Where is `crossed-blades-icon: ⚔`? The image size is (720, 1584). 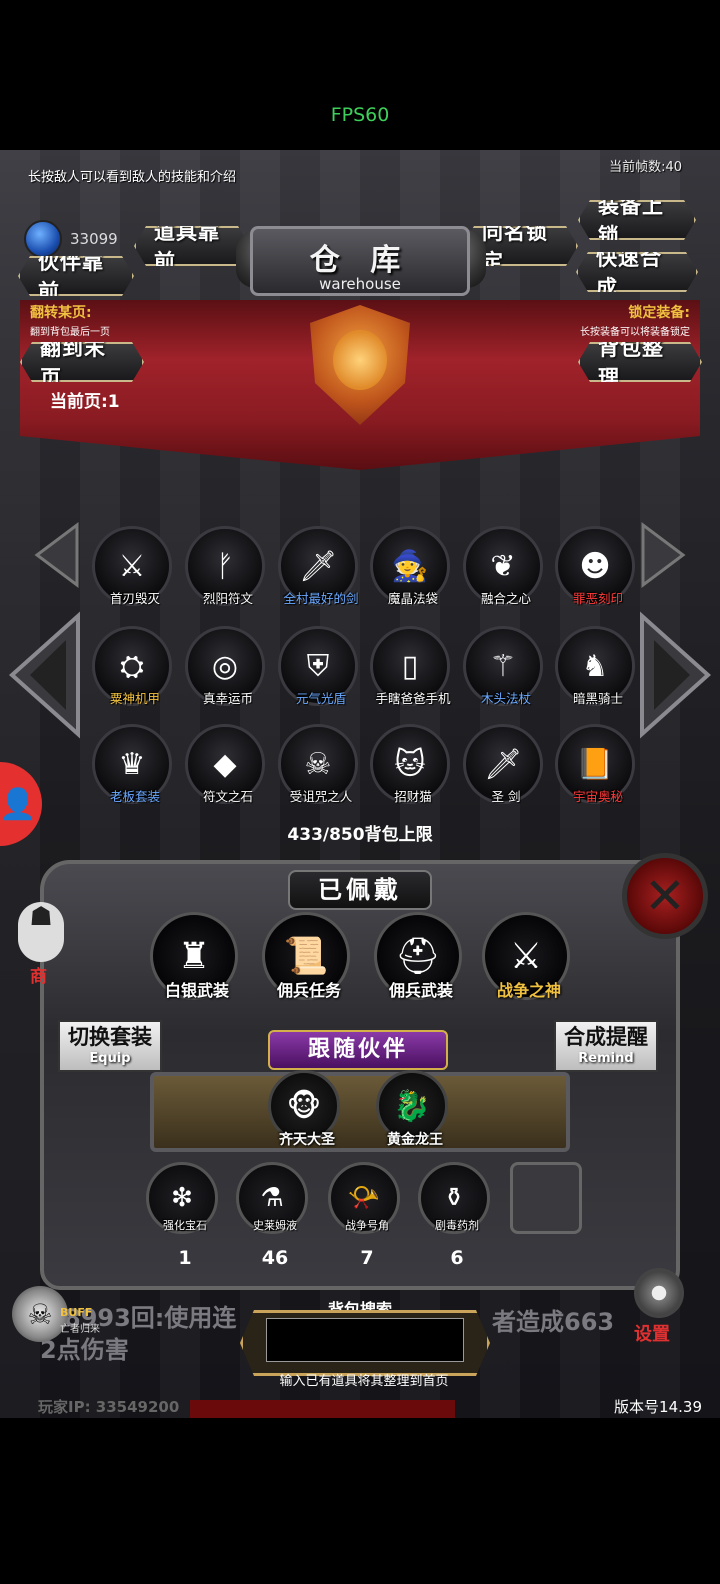
crossed-blades-icon: ⚔ is located at coordinates (132, 566).